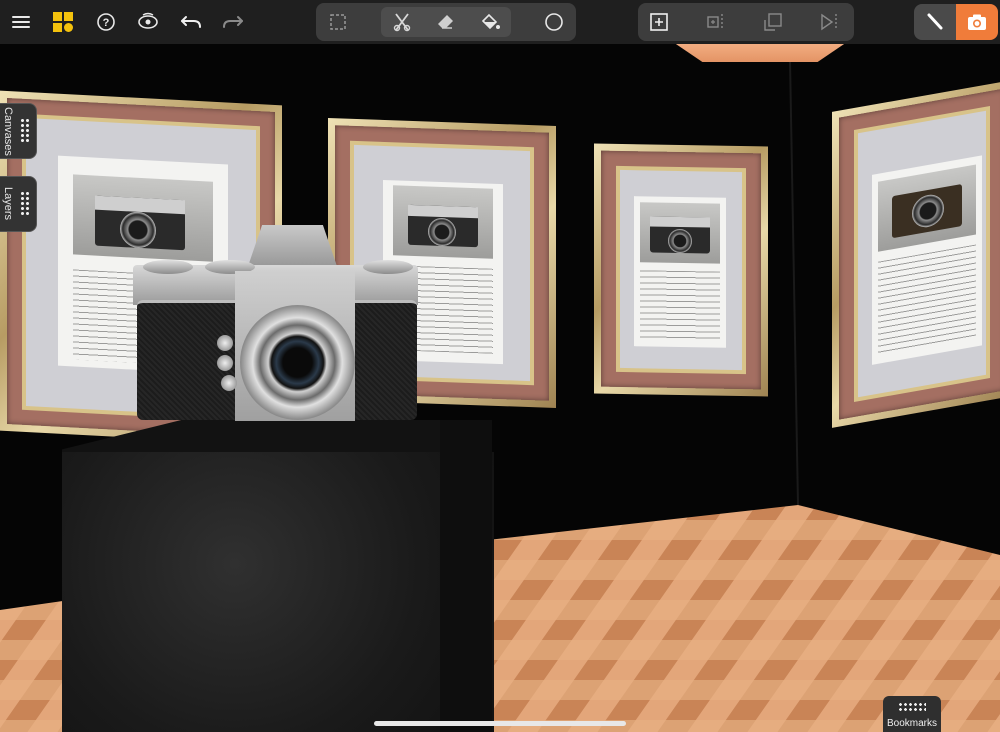  Describe the element at coordinates (191, 22) in the screenshot. I see `undo-icon` at that location.